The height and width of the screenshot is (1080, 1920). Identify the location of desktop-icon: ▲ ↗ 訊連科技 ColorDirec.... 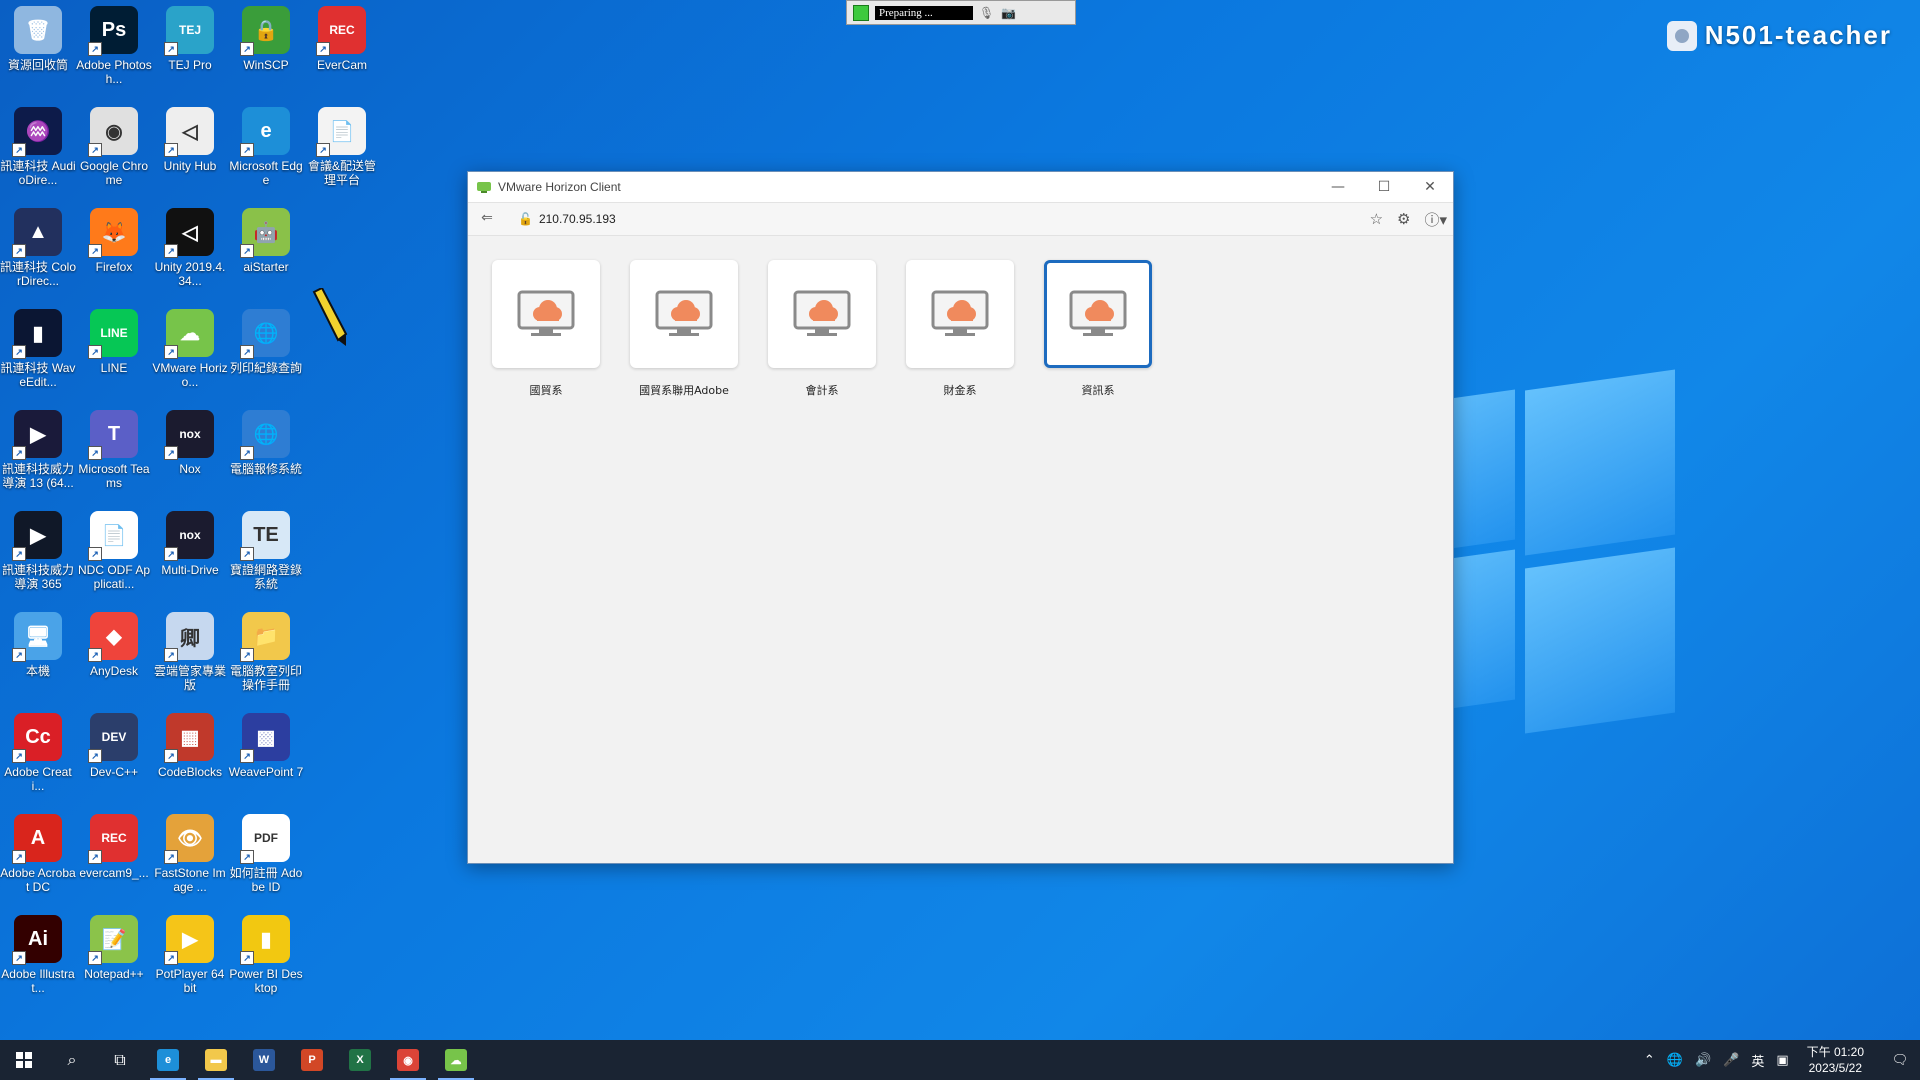
(38, 245).